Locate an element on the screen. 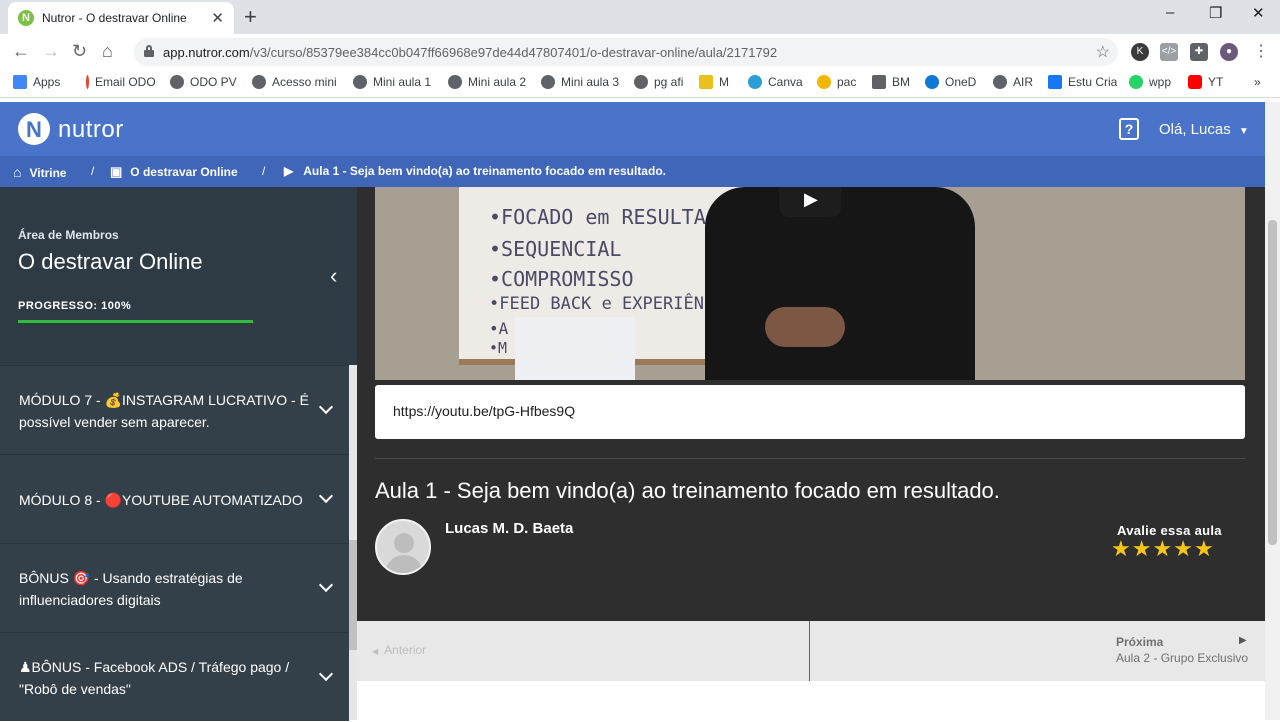 Image resolution: width=1280 pixels, height=722 pixels. bookmark-pg-afi: pg afi is located at coordinates (658, 82).